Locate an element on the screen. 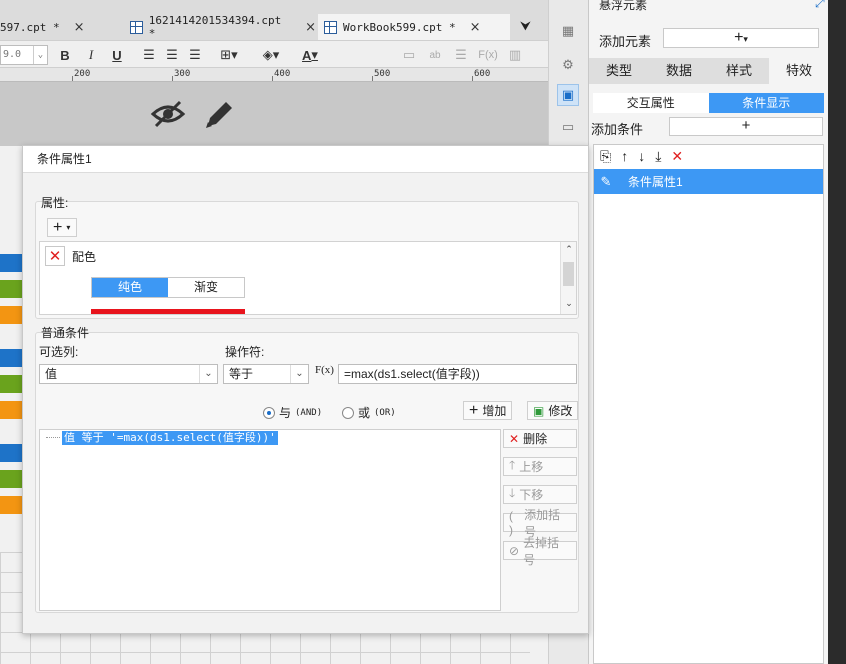  ruler-mark: 400 is located at coordinates (282, 74).